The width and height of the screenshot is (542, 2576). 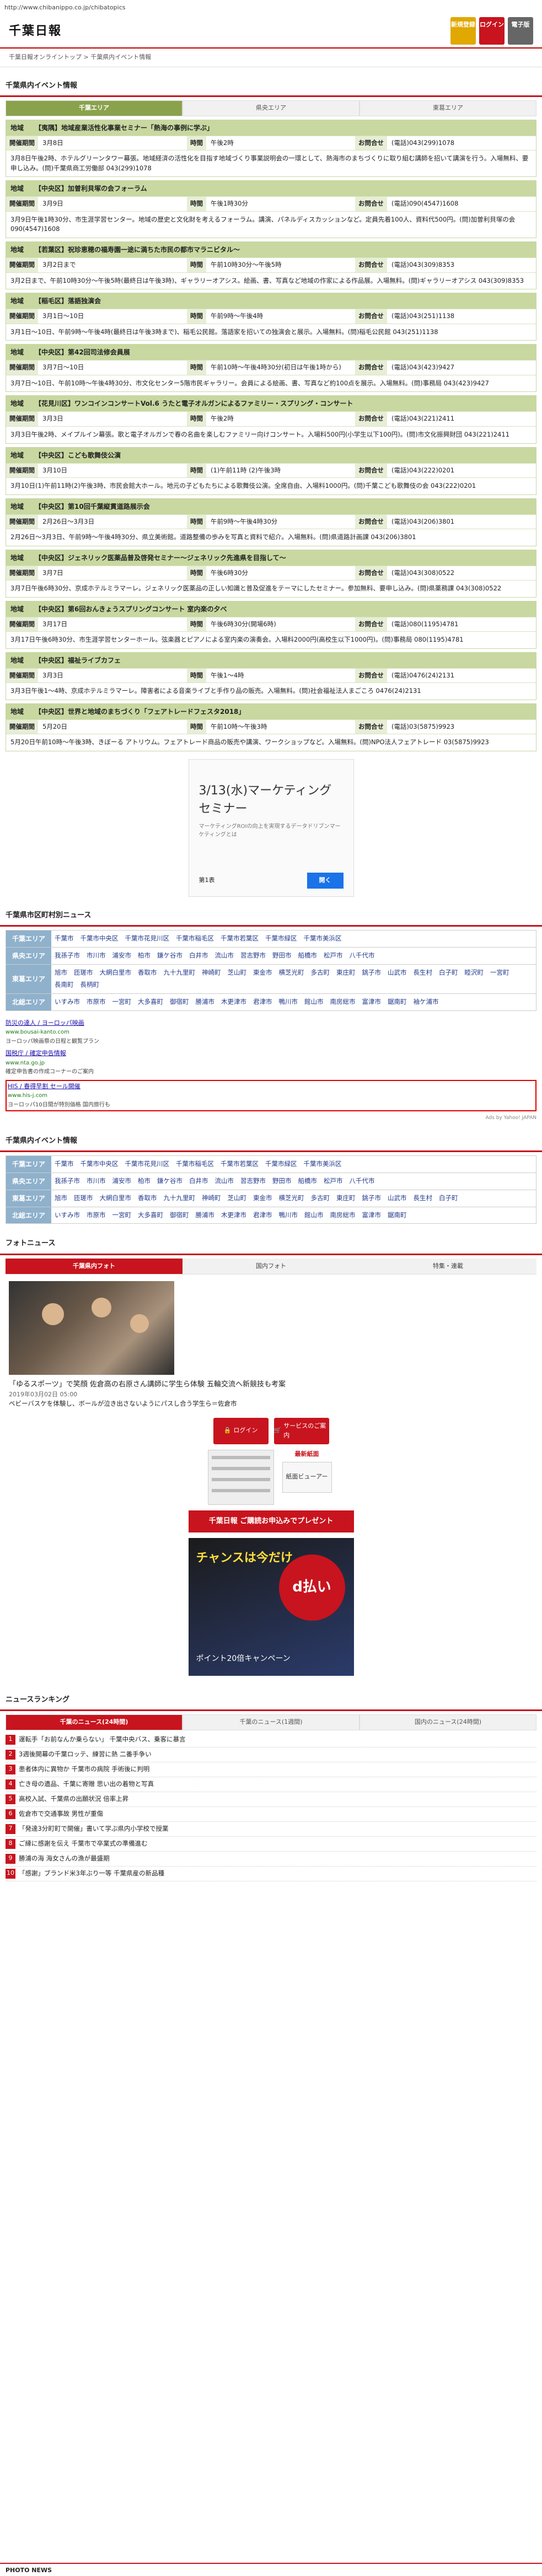 I want to click on ranking-title: 佐倉市で交通事故 男性が重傷, so click(x=61, y=1814).